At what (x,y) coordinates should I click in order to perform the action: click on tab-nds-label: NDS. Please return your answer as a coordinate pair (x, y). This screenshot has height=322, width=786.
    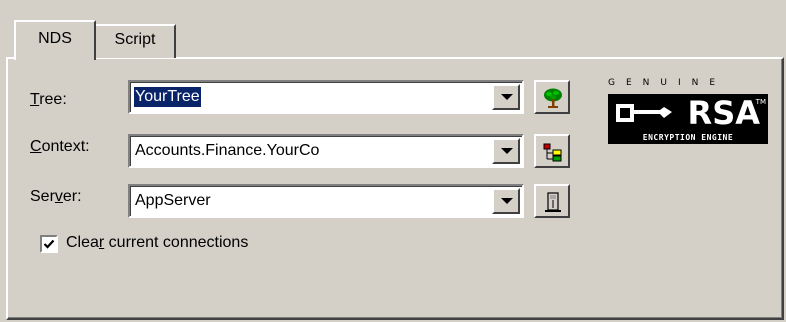
    Looking at the image, I should click on (55, 38).